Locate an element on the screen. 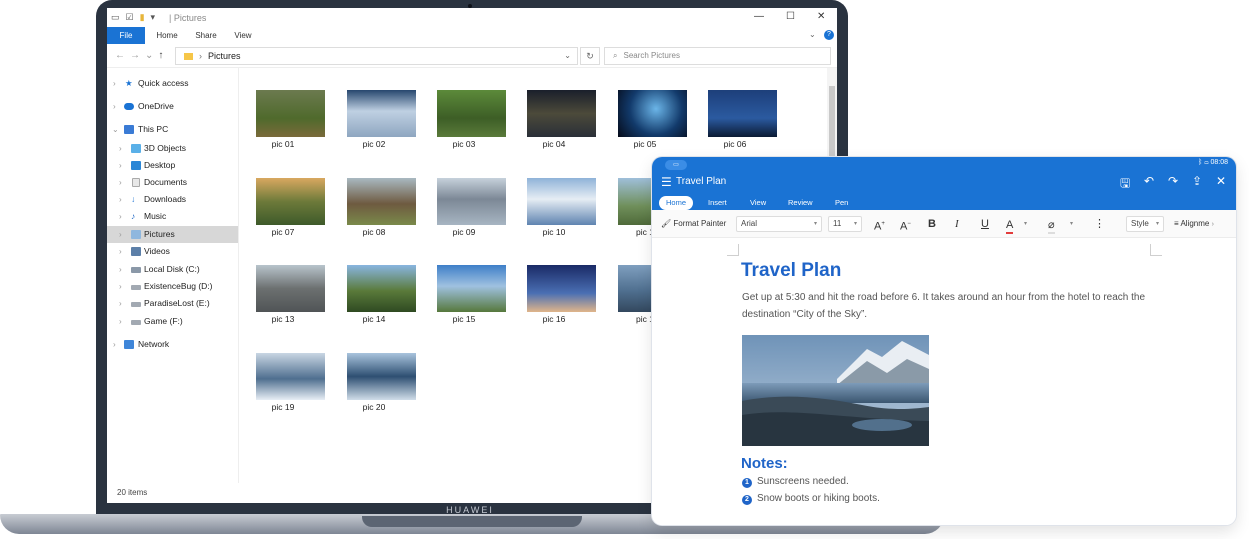 The height and width of the screenshot is (539, 1249). undo-icon: ↶ is located at coordinates (1149, 181).